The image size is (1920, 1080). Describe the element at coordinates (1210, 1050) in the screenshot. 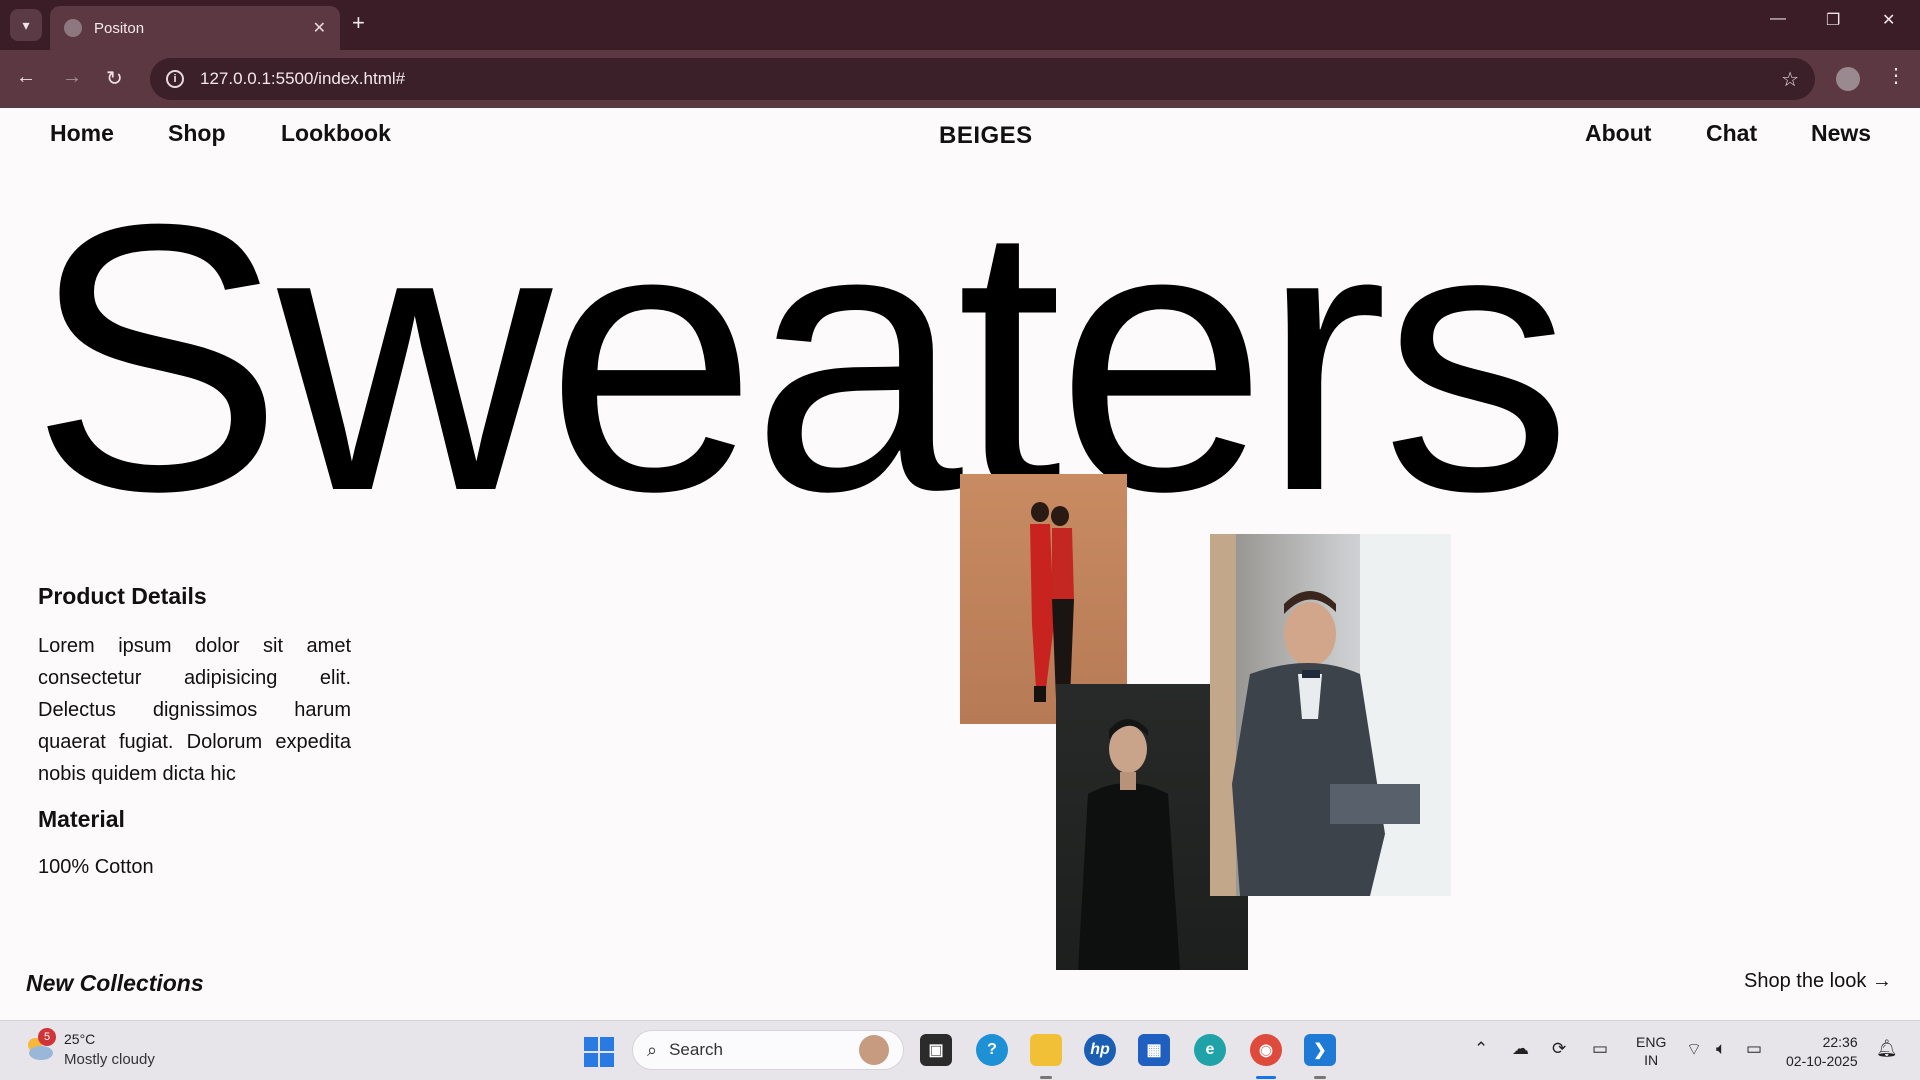

I see `edge-browser-icon: e` at that location.